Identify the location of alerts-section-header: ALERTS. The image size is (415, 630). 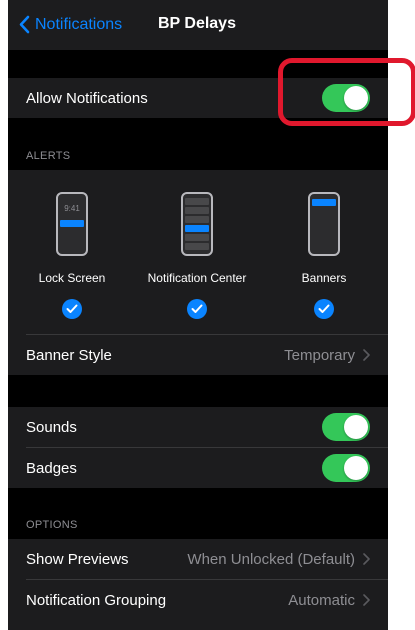
(48, 156).